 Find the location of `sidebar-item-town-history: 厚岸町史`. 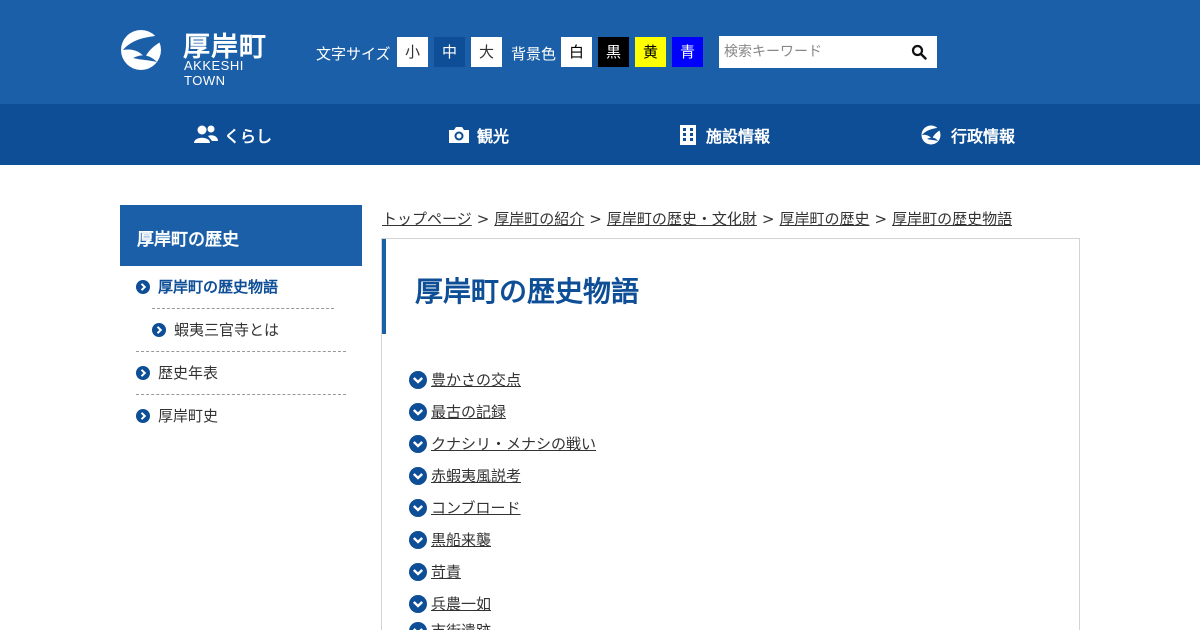

sidebar-item-town-history: 厚岸町史 is located at coordinates (177, 415).